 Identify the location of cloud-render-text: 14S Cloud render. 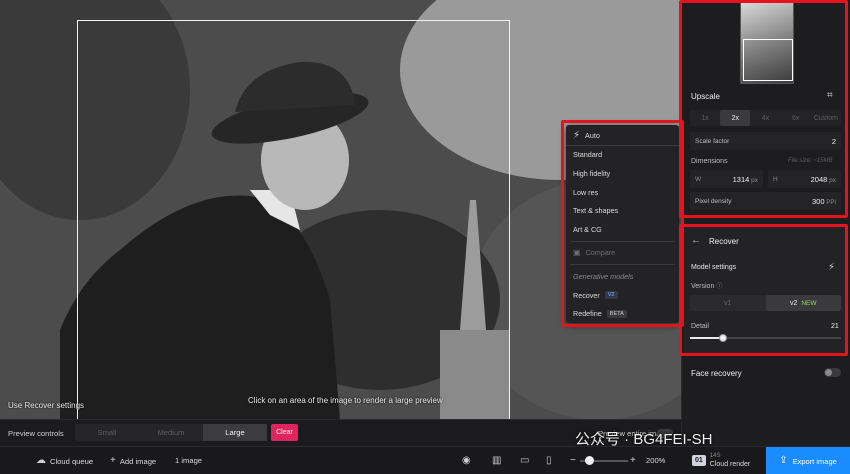
(730, 460).